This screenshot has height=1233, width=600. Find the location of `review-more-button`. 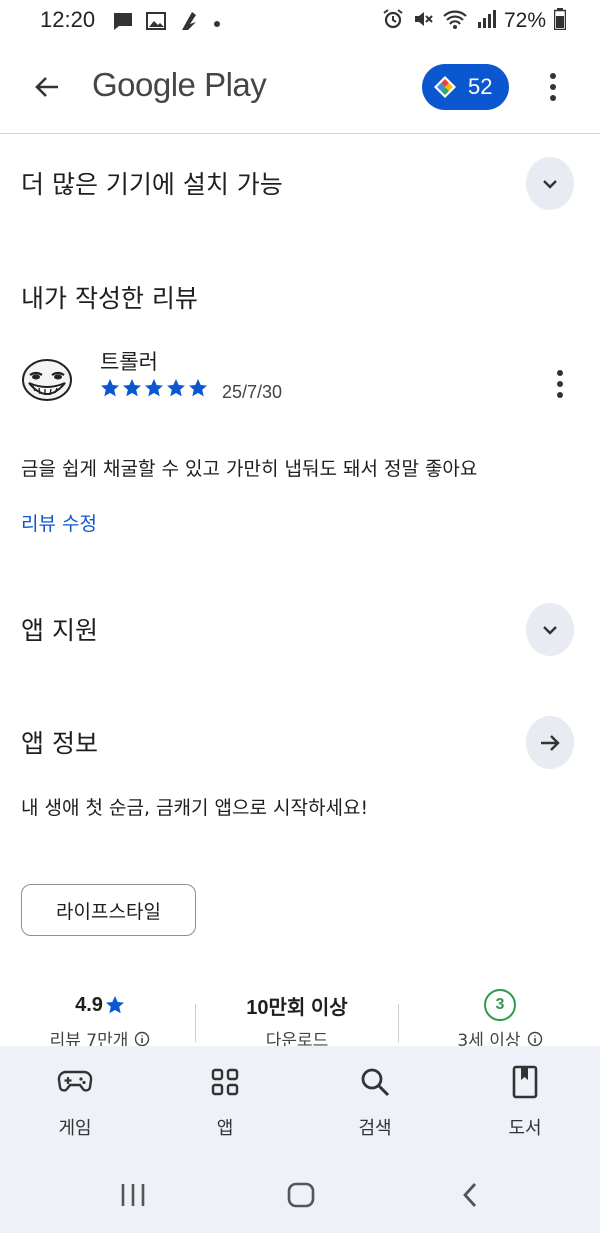

review-more-button is located at coordinates (560, 384).